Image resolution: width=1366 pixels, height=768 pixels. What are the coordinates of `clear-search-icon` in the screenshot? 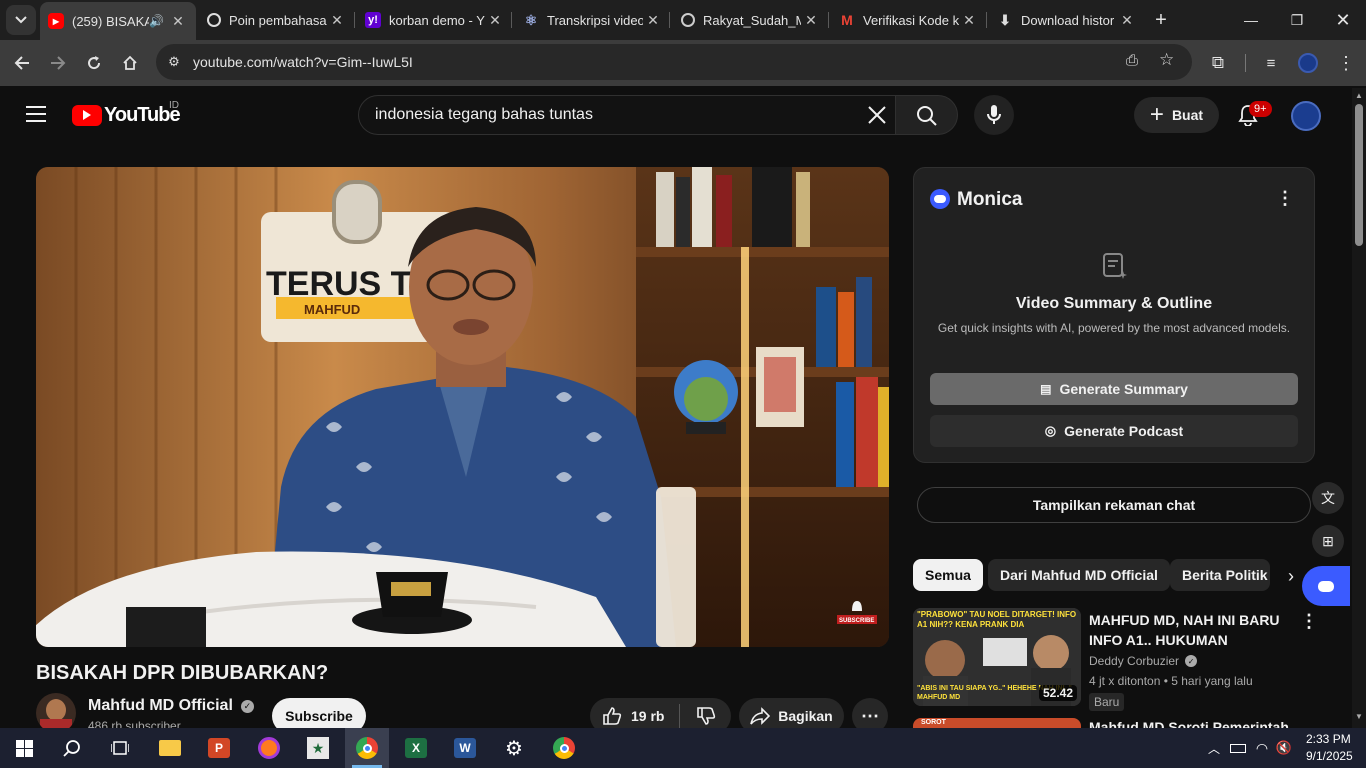 It's located at (877, 117).